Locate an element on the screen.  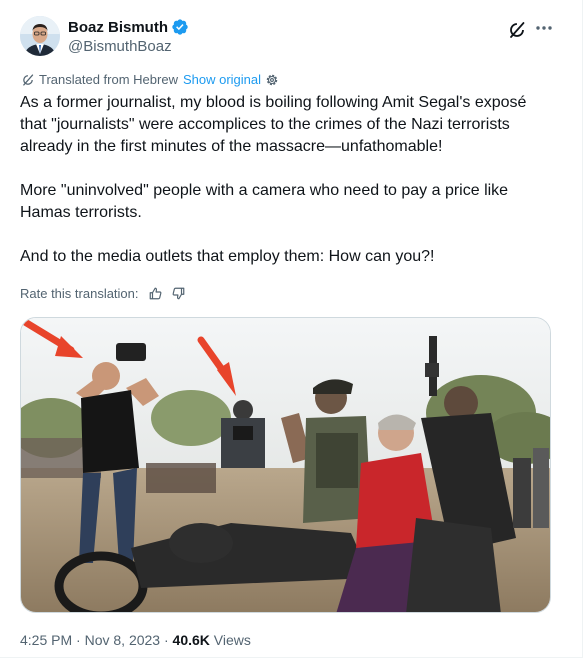
more-icon is located at coordinates (544, 28).